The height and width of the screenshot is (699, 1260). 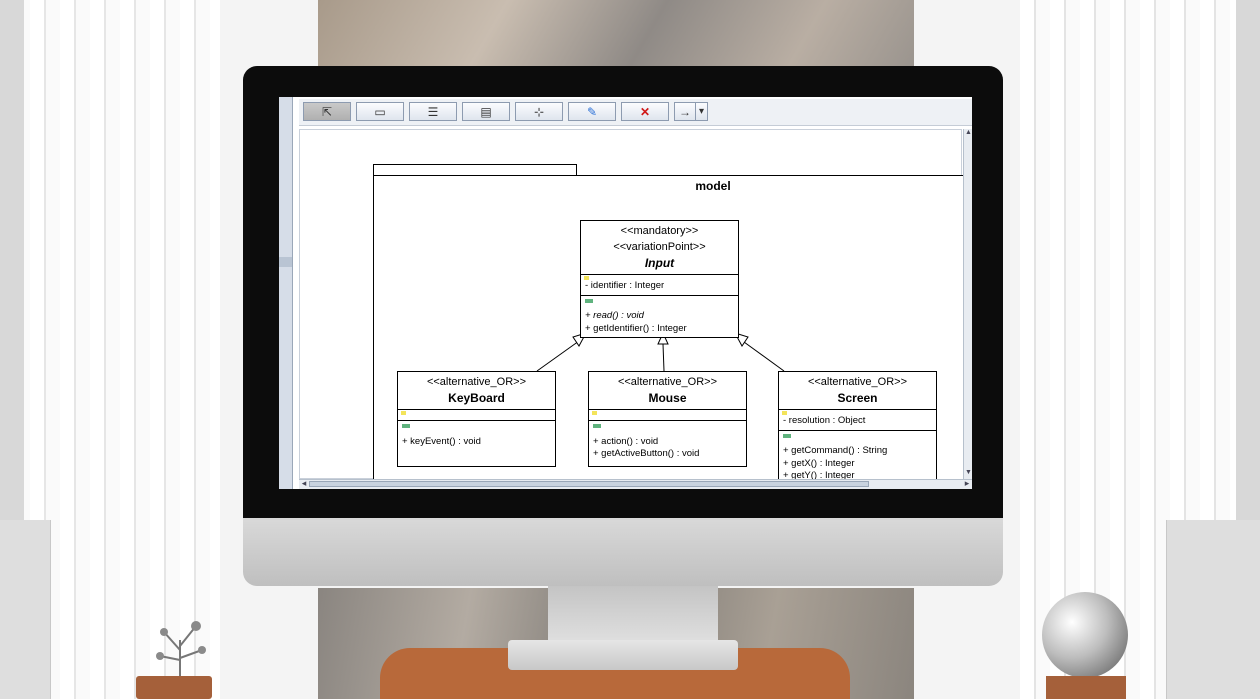 What do you see at coordinates (626, 441) in the screenshot?
I see `operation-item: + action() : void` at bounding box center [626, 441].